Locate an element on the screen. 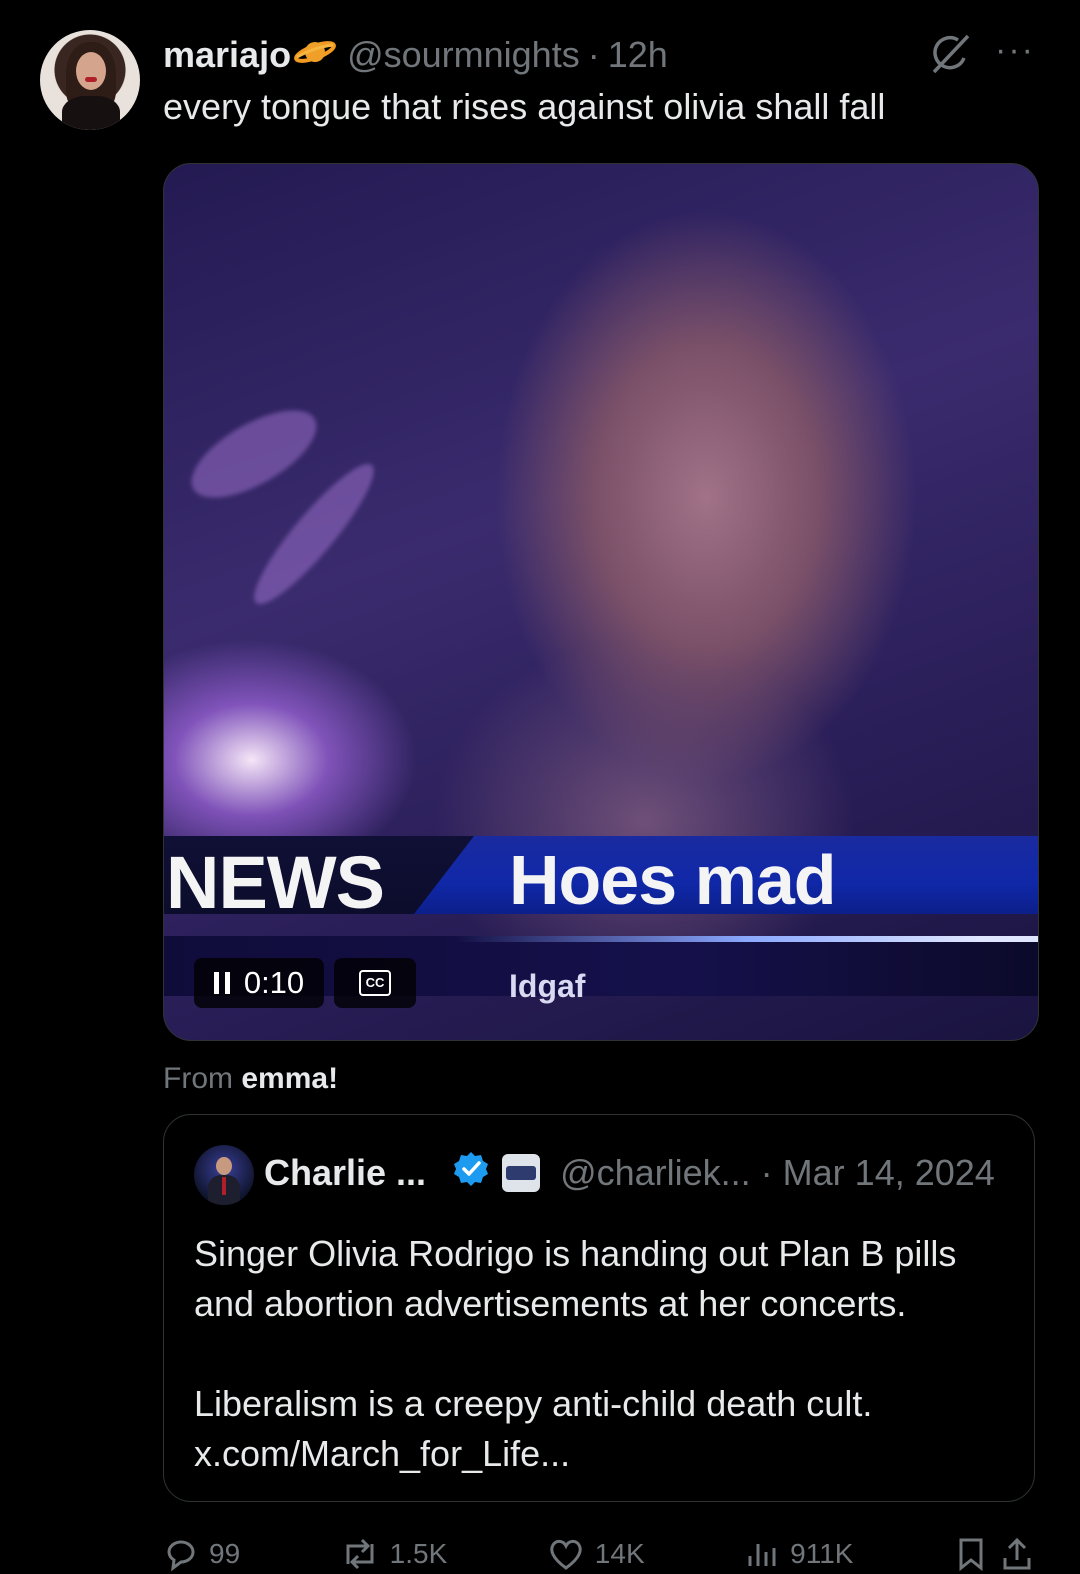 The image size is (1080, 1574). reply-icon is located at coordinates (181, 1556).